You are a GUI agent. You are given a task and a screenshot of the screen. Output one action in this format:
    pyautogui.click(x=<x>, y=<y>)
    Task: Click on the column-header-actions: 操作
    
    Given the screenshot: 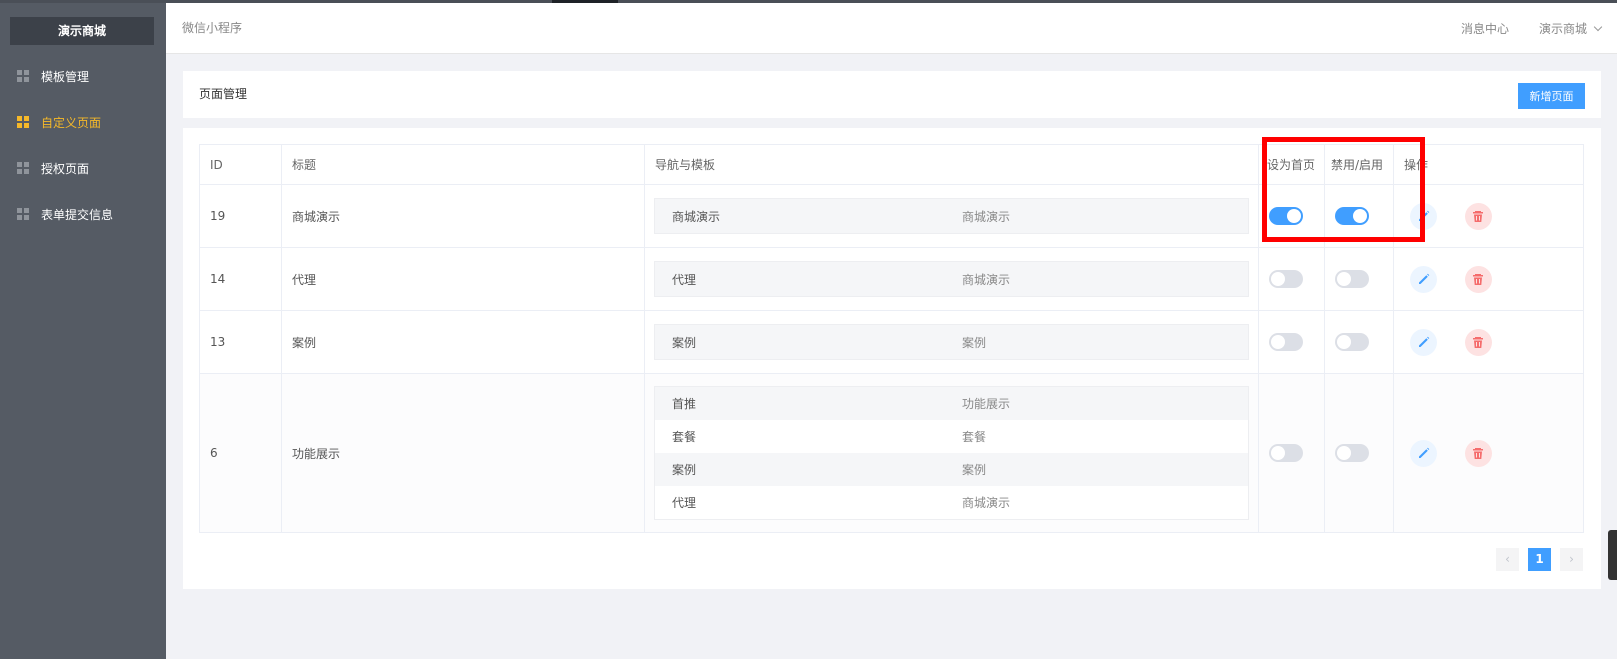 What is the action you would take?
    pyautogui.click(x=1488, y=164)
    